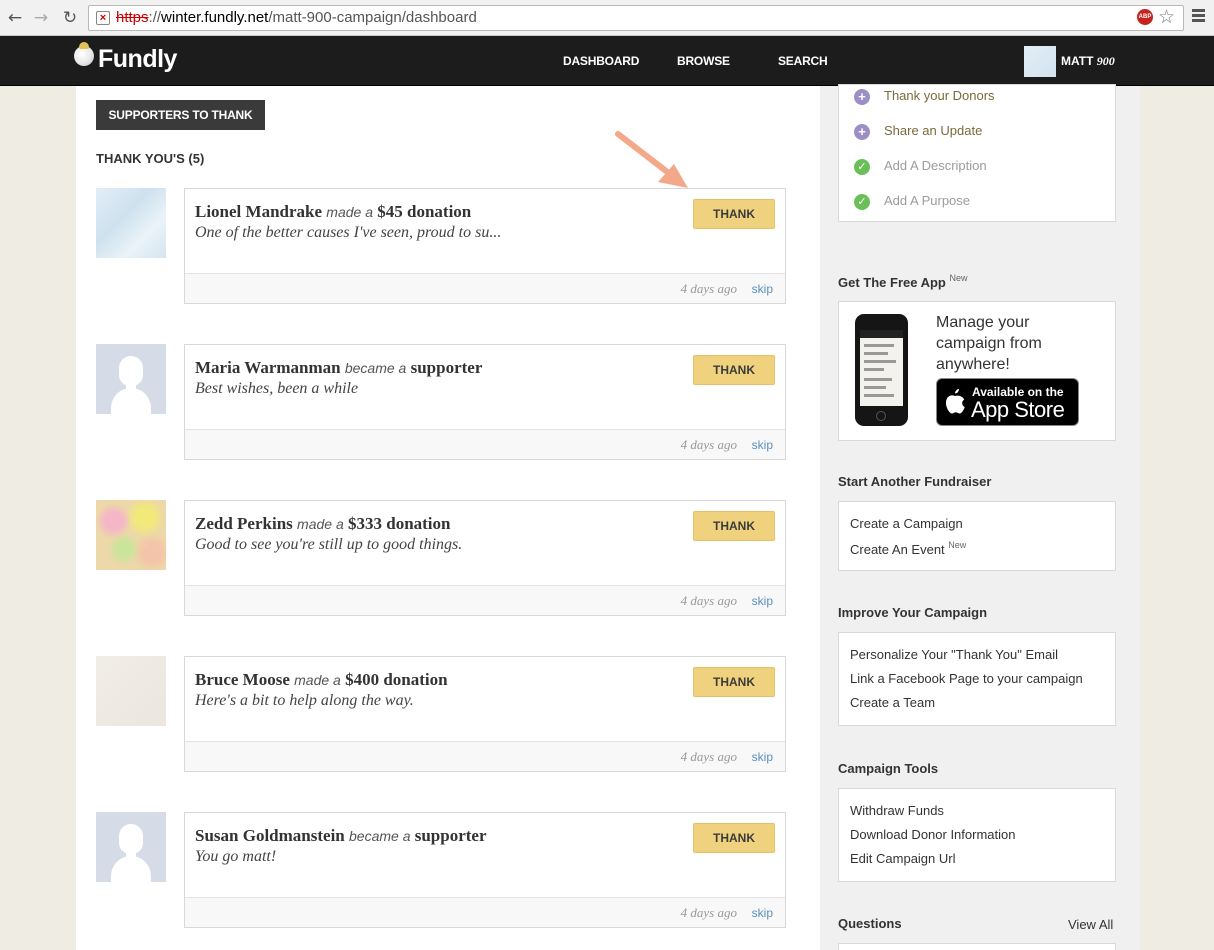 The width and height of the screenshot is (1214, 950). I want to click on broken-lock-icon: ×, so click(103, 18).